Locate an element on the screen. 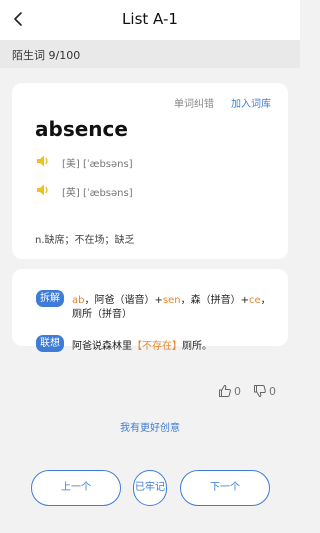  next-button: 下一个 is located at coordinates (225, 488).